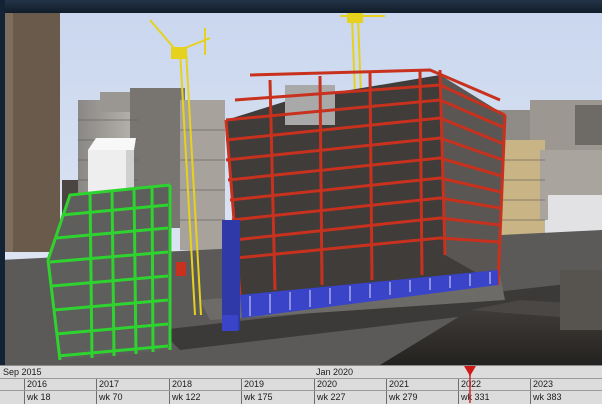 Image resolution: width=602 pixels, height=404 pixels. What do you see at coordinates (2, 182) in the screenshot?
I see `viewport-left-edge` at bounding box center [2, 182].